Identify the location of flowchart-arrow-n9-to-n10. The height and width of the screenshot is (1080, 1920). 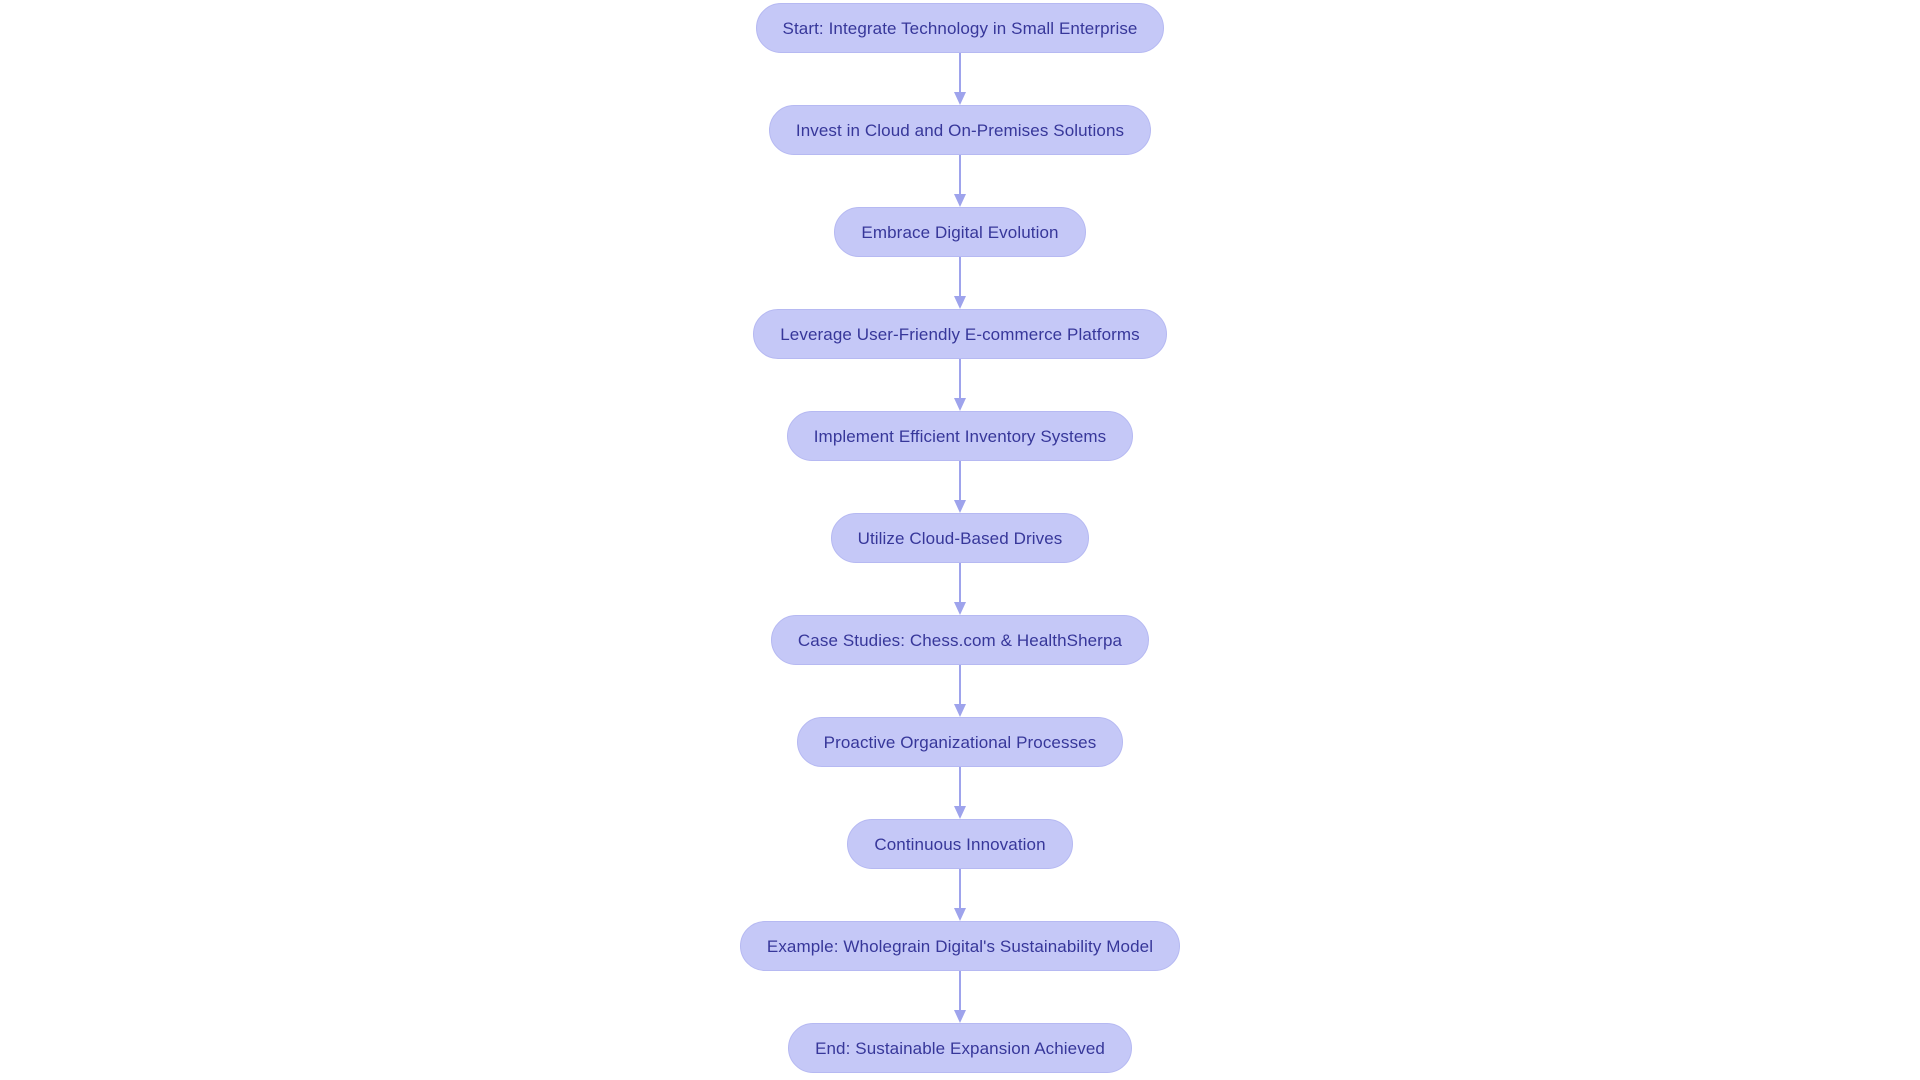
(960, 895).